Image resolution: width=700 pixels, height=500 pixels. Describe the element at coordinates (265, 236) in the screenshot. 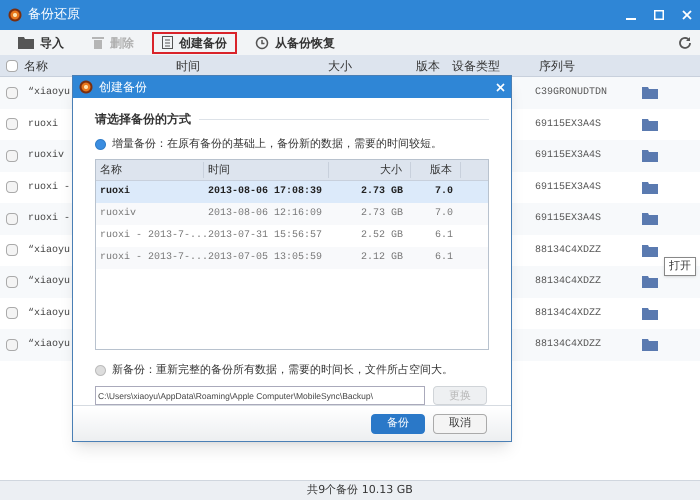

I see `table-cell-text: 2013-07-31 15:56:57` at that location.